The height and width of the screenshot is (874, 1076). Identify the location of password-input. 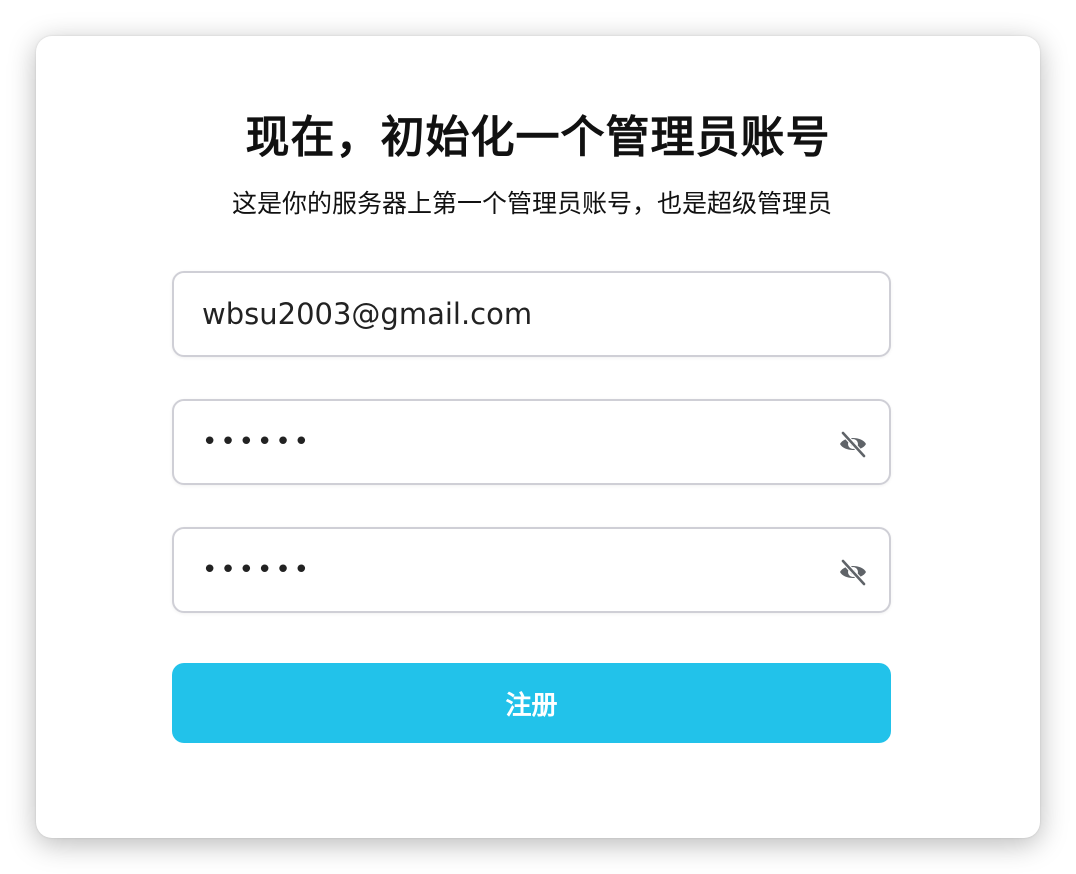
(512, 442).